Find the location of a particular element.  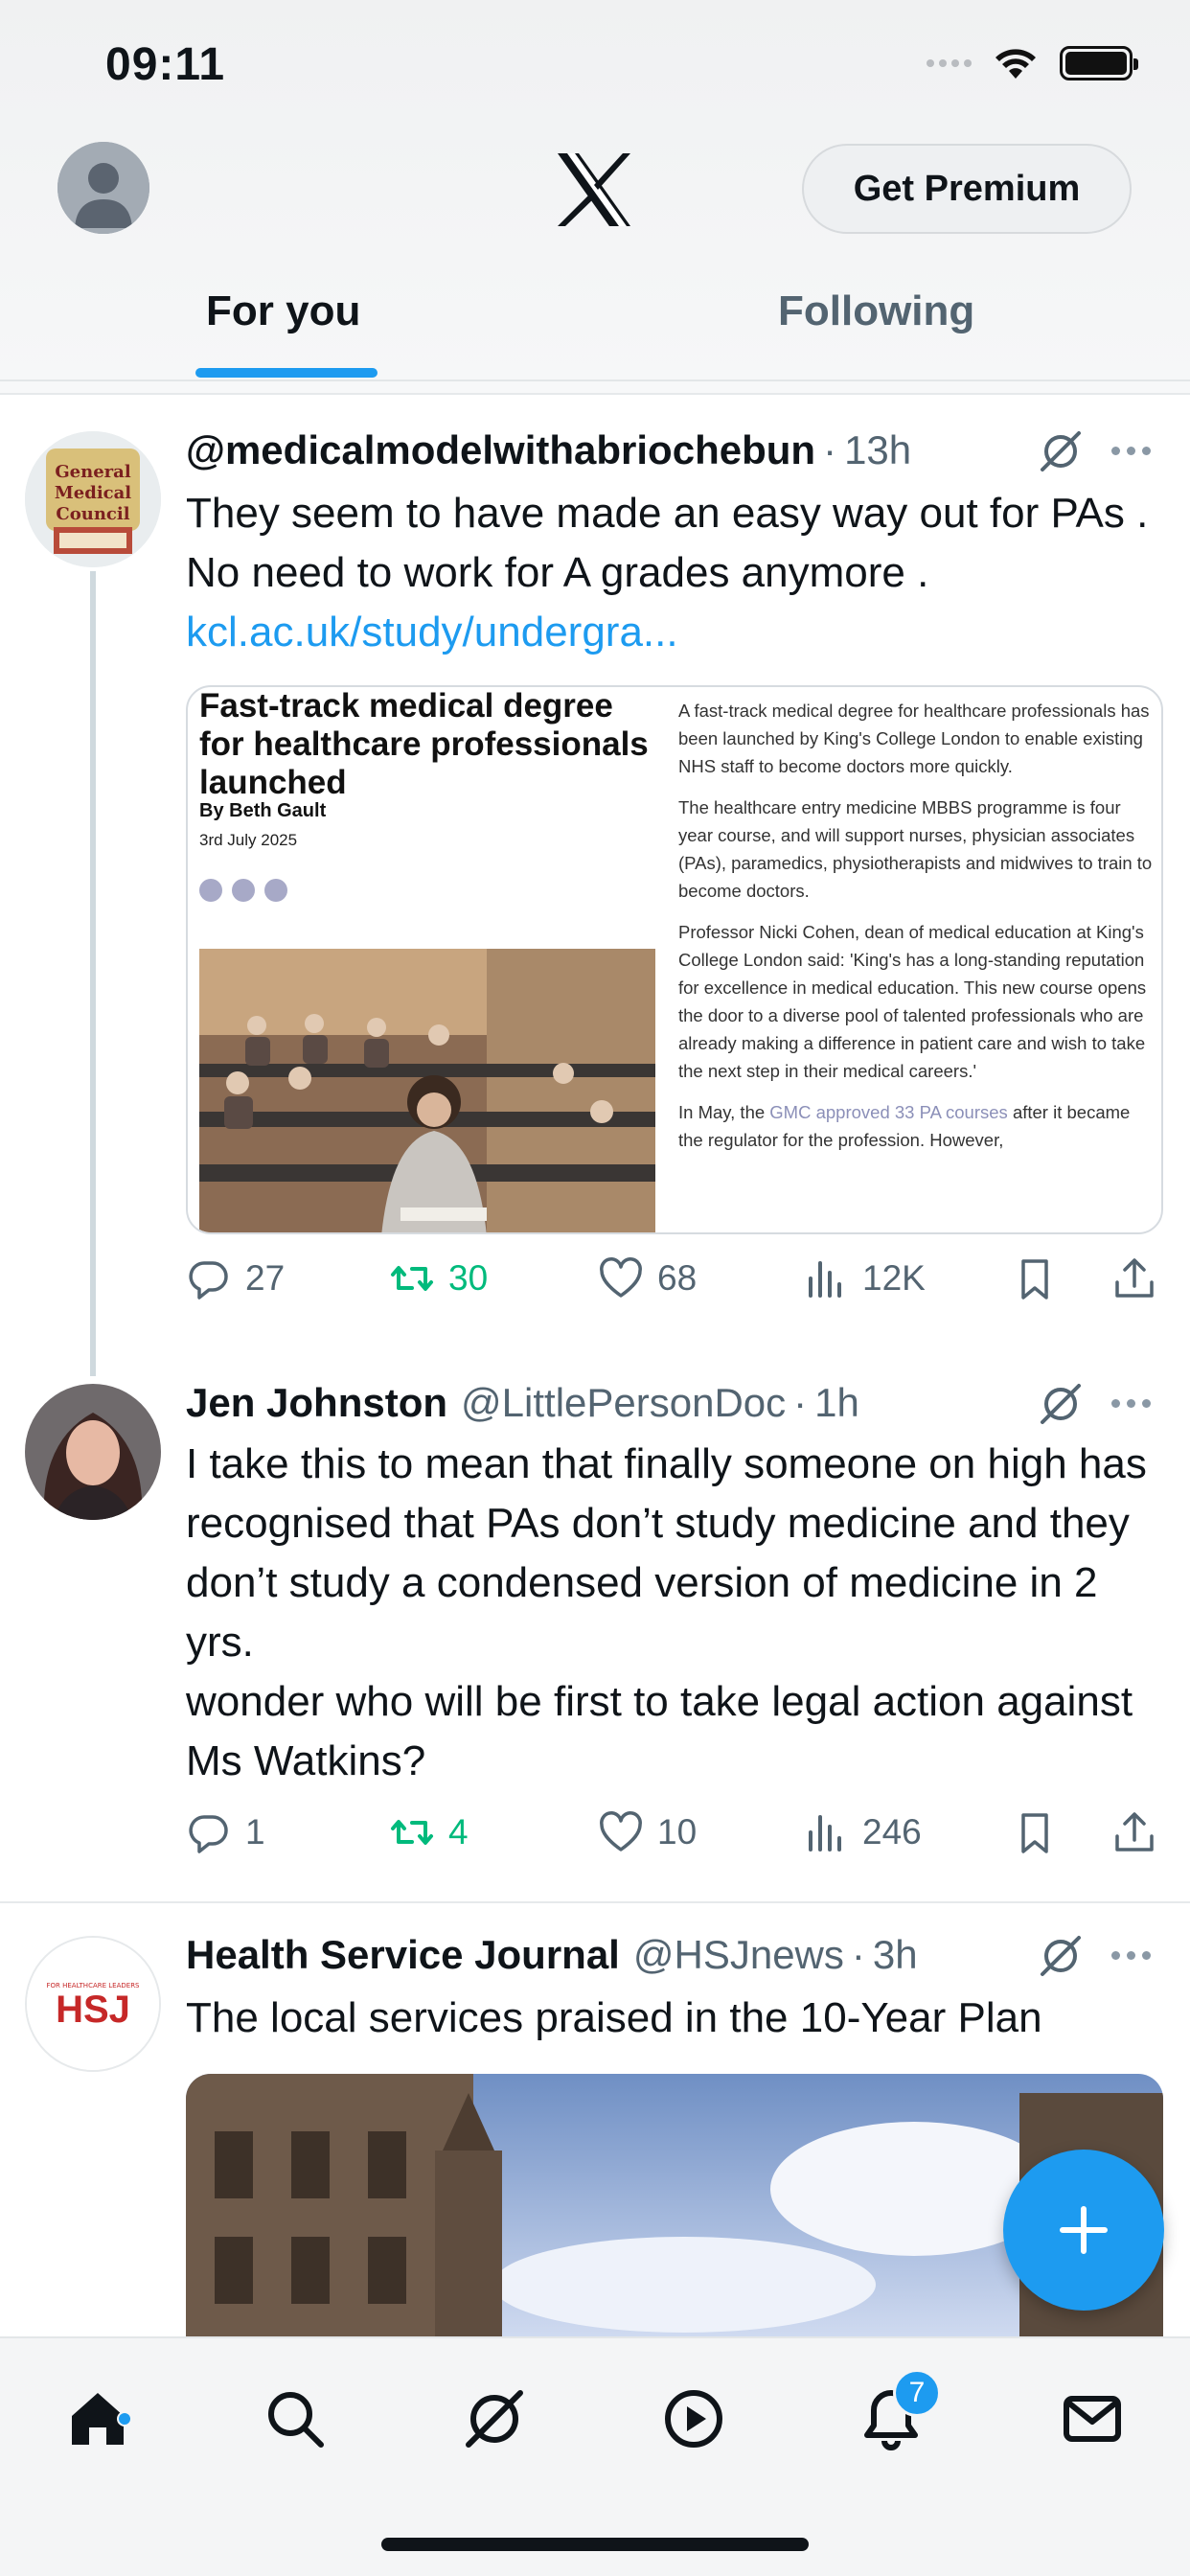

nav-video is located at coordinates (694, 2418).